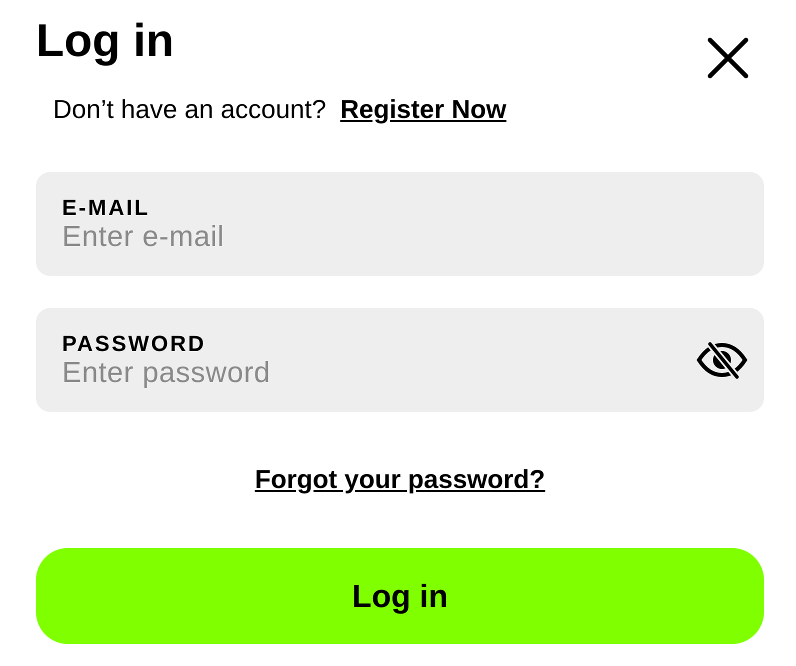 The width and height of the screenshot is (796, 666). Describe the element at coordinates (134, 343) in the screenshot. I see `field-label: PASSWORD` at that location.